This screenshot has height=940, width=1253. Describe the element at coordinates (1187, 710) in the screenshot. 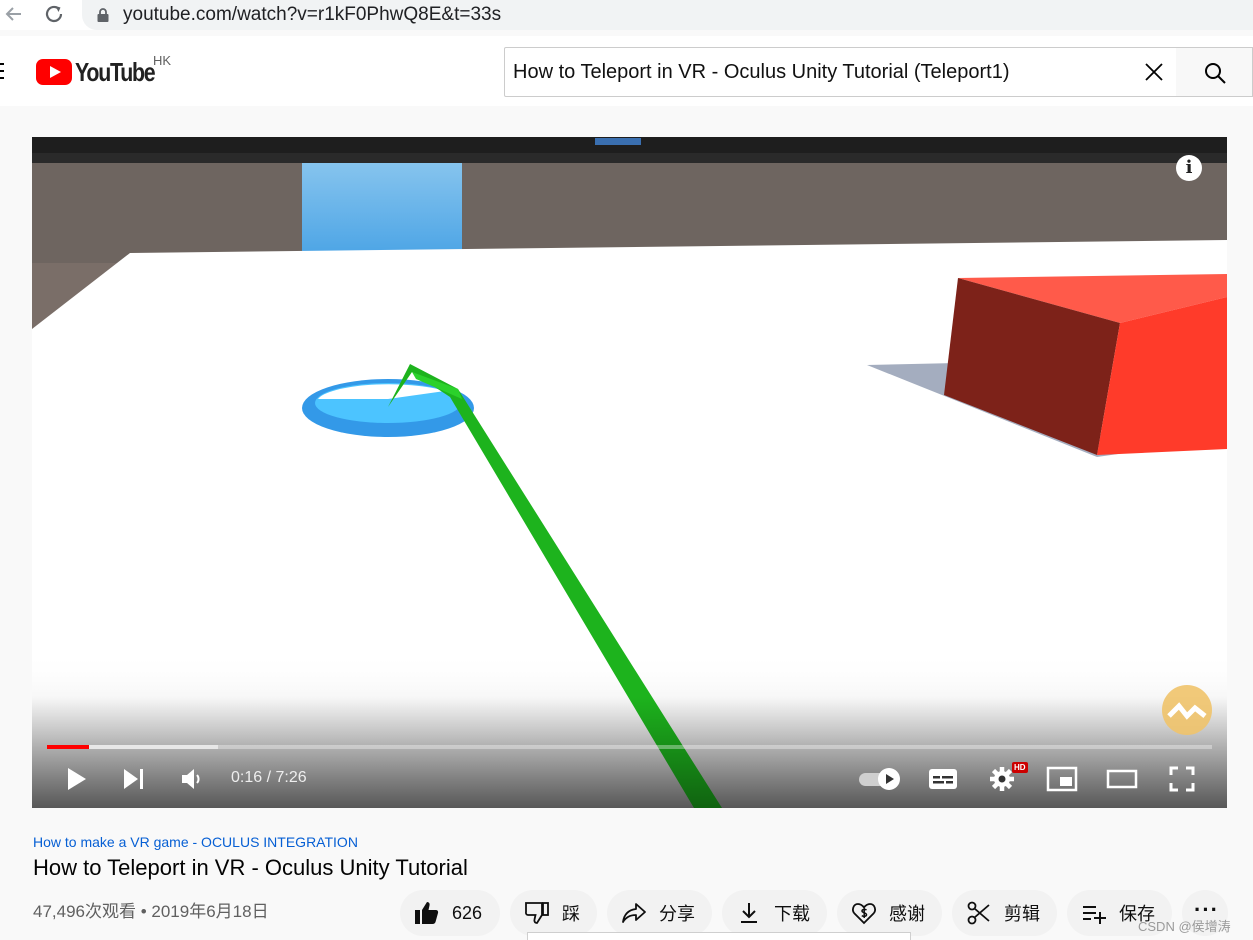

I see `channel-watermark-icon` at that location.